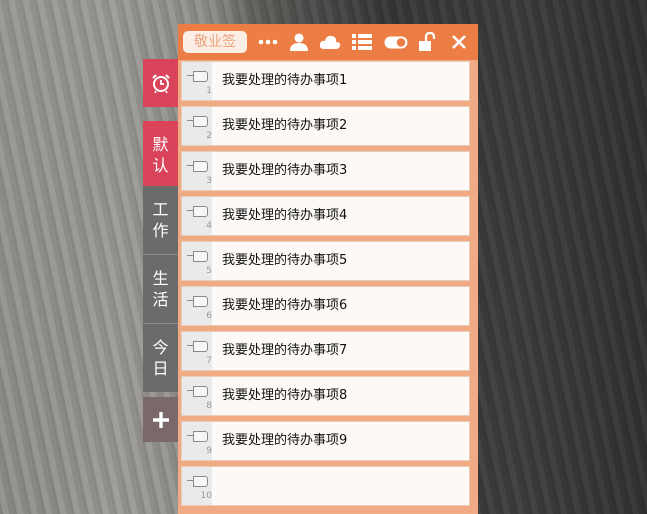  I want to click on todo-item: 9 我要处理的待办事项9, so click(325, 441).